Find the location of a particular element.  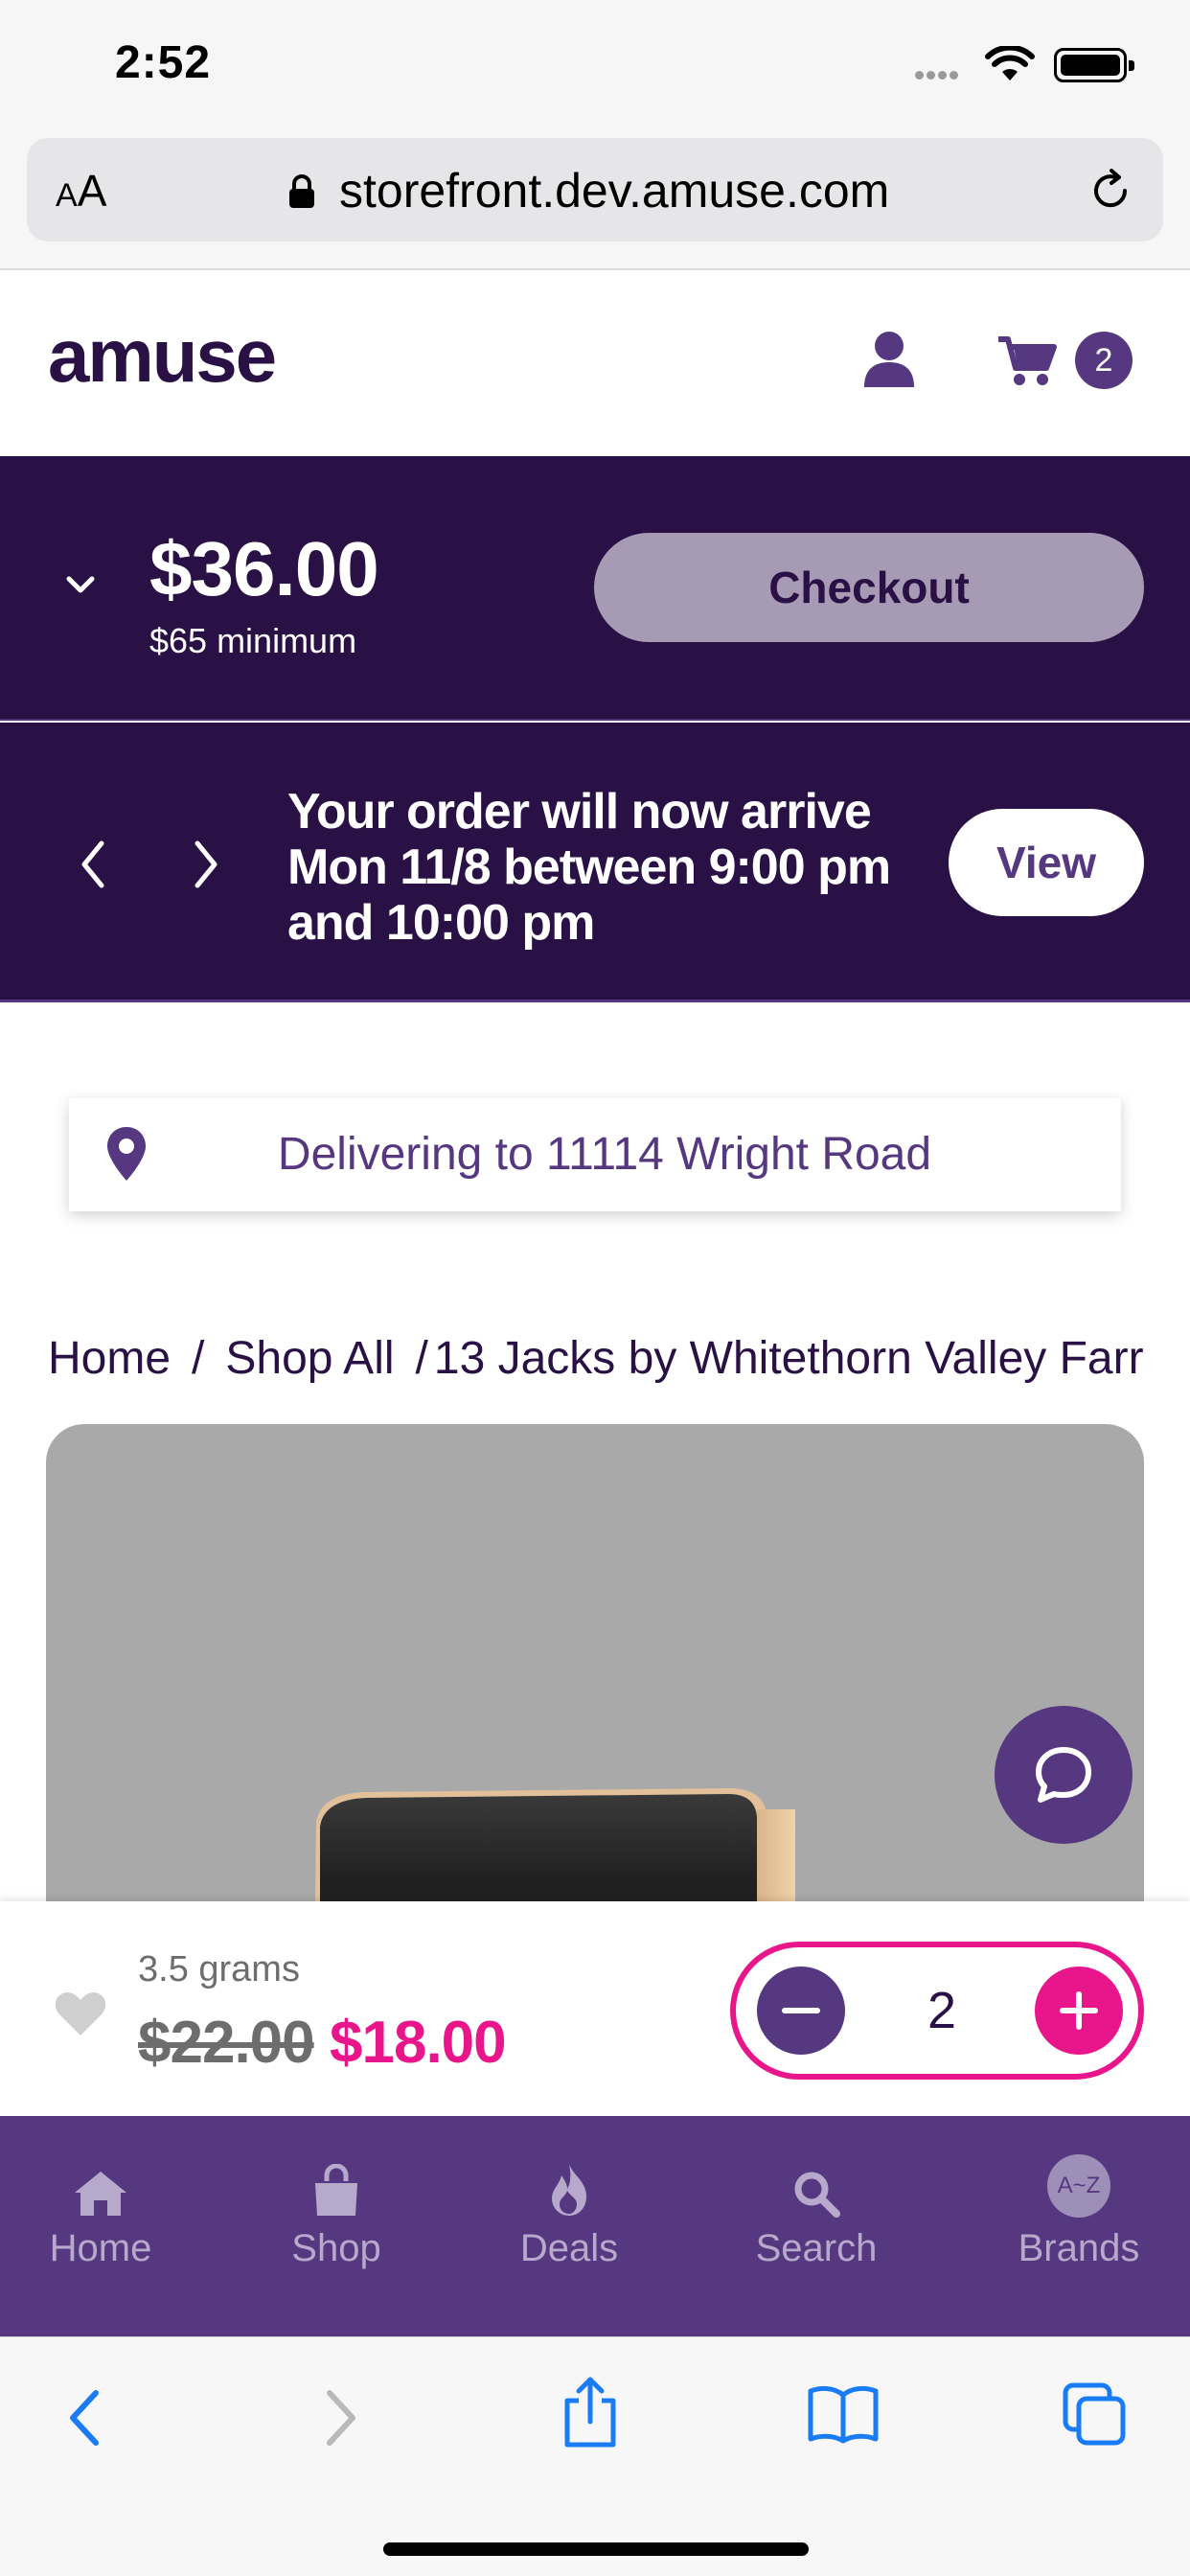

back-arrow-icon is located at coordinates (84, 2420).